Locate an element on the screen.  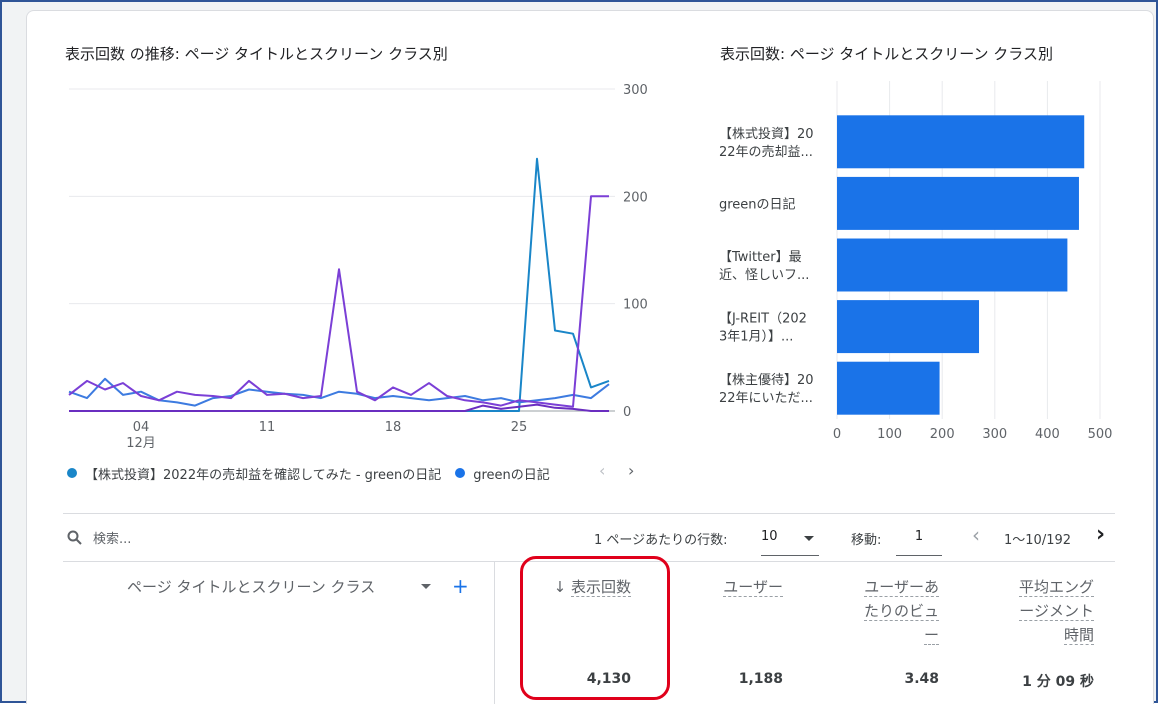
metric-header-label-line: ユーザーあ is located at coordinates (901, 587).